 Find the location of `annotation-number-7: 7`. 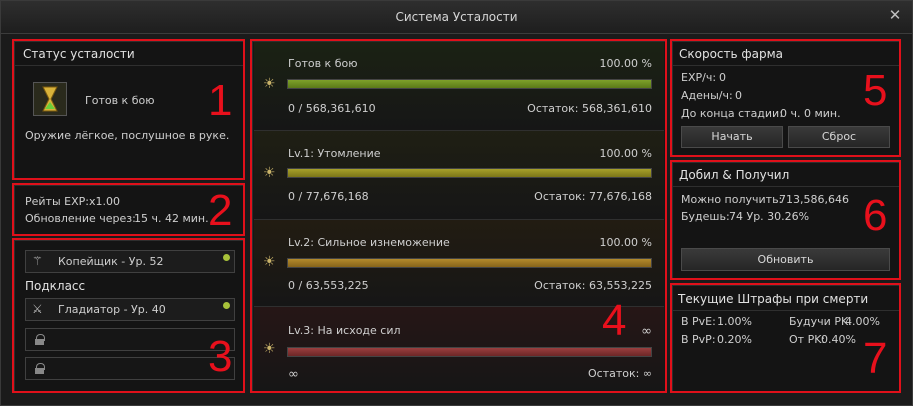

annotation-number-7: 7 is located at coordinates (875, 358).